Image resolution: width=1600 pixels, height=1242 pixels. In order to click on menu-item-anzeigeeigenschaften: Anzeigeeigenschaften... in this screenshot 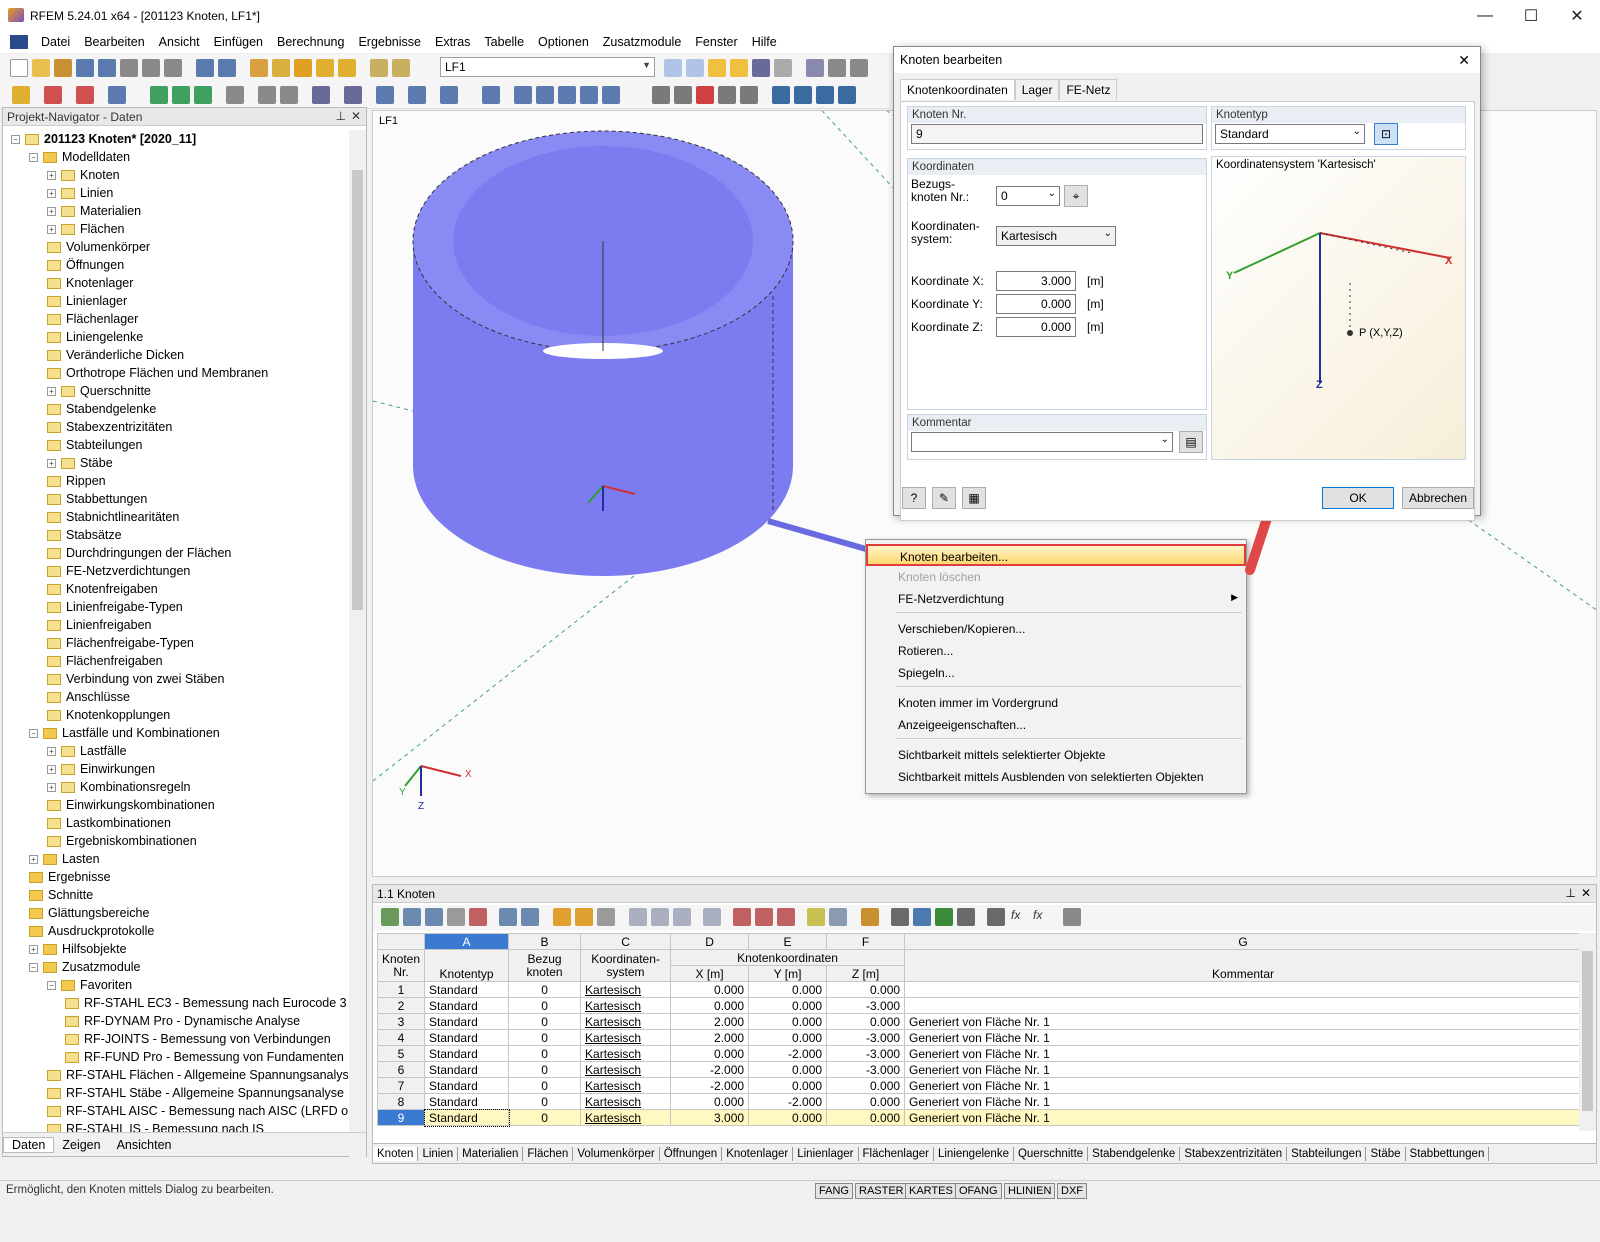, I will do `click(1056, 725)`.